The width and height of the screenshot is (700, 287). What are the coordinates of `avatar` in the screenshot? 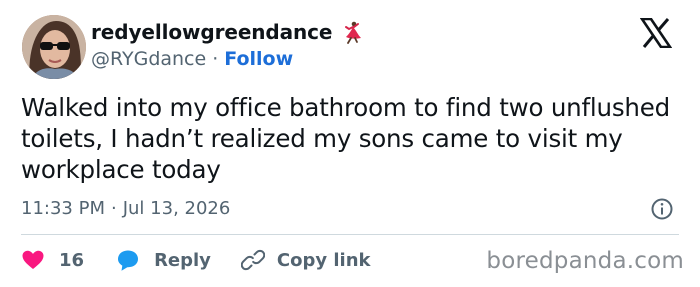 It's located at (54, 47).